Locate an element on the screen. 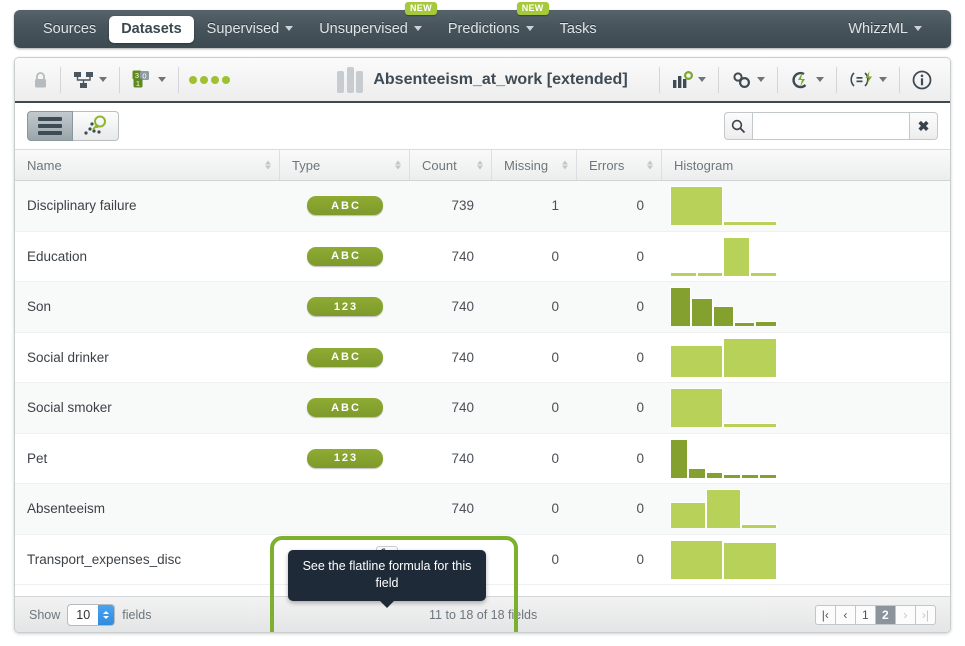  nav-item-sources: Sources is located at coordinates (69, 29).